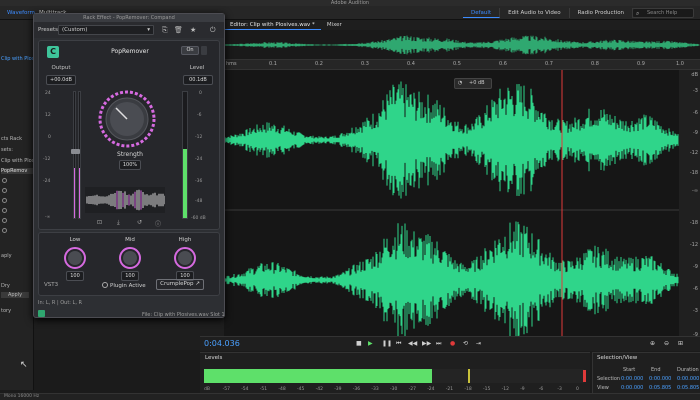 The width and height of the screenshot is (700, 400). I want to click on save-preset-icon: ⎘, so click(165, 30).